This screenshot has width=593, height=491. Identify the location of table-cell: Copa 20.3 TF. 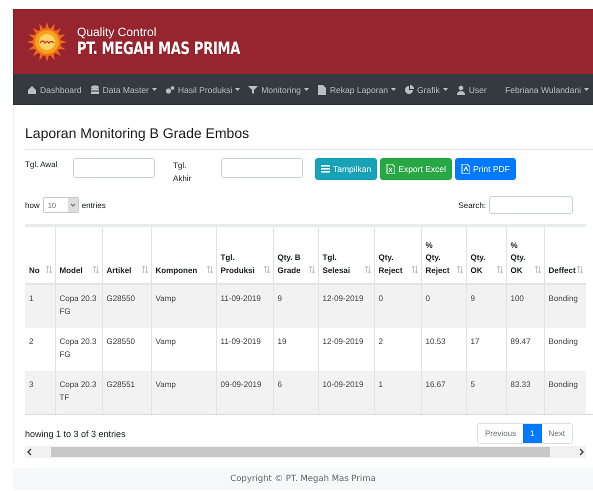
(78, 391).